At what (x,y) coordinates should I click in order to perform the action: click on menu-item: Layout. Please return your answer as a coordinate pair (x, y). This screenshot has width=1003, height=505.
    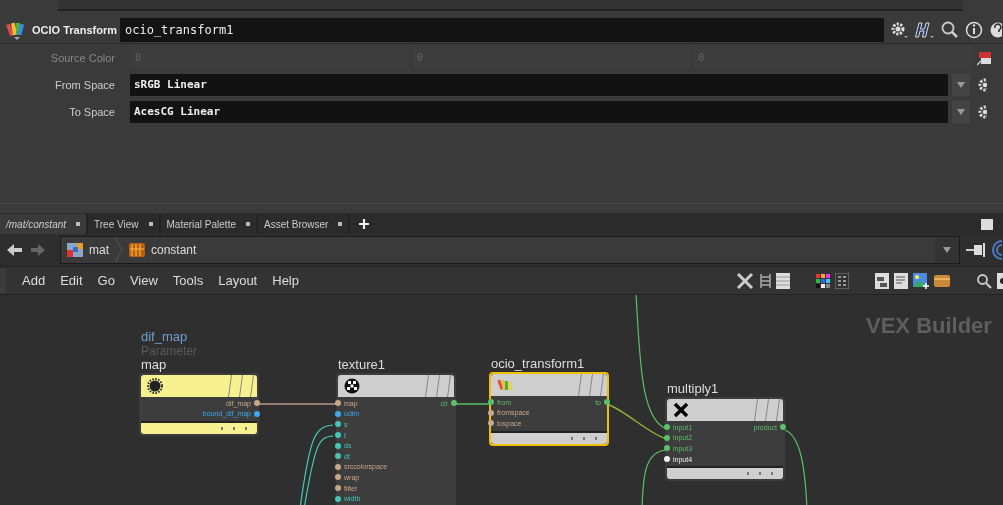
    Looking at the image, I should click on (238, 280).